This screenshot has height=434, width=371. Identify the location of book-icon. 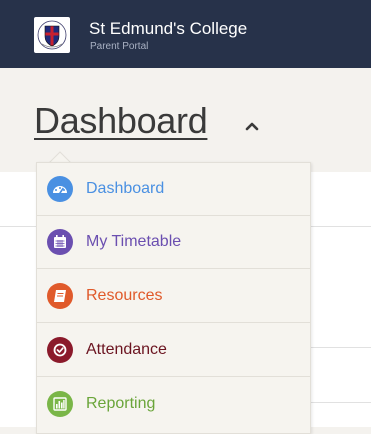
(60, 296).